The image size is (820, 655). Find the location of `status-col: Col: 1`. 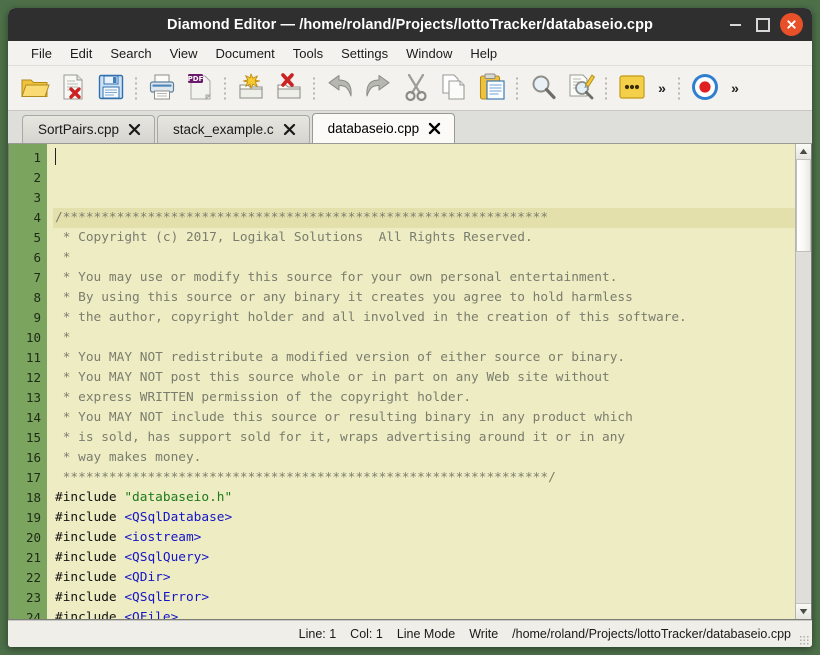

status-col: Col: 1 is located at coordinates (366, 634).